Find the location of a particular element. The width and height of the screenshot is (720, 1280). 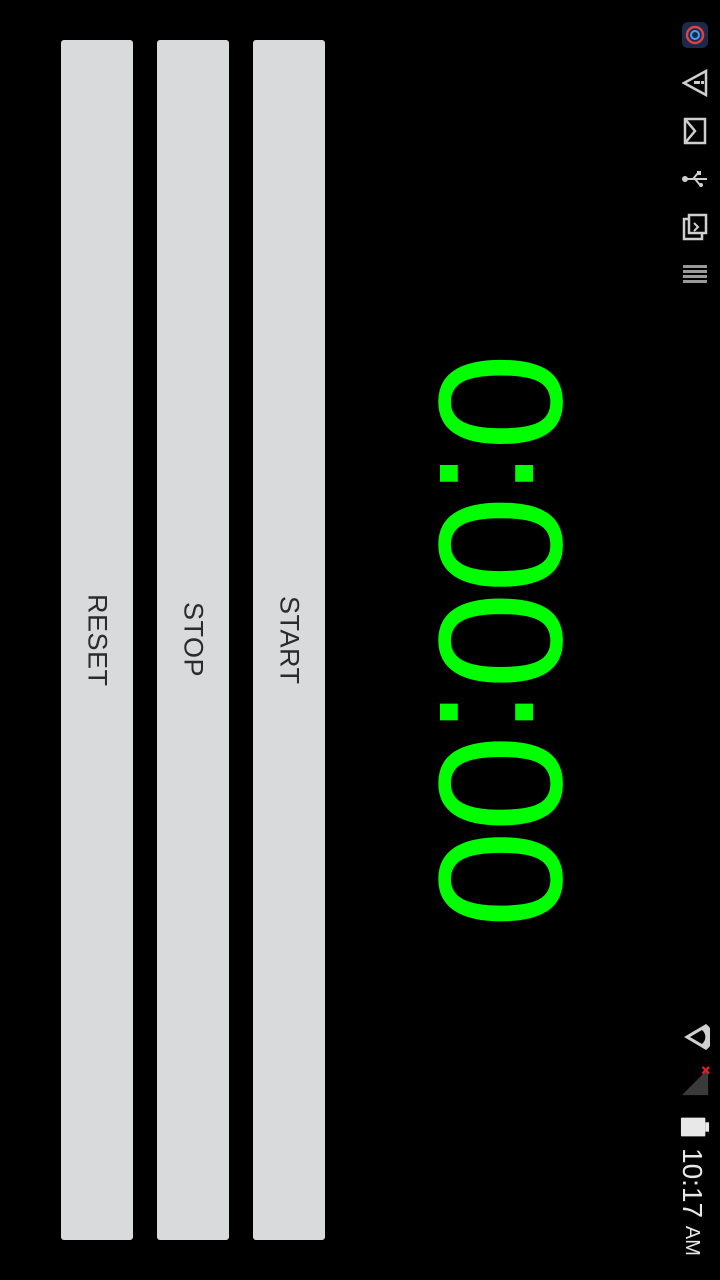

status-bar: 10:17 AM is located at coordinates (695, 640).